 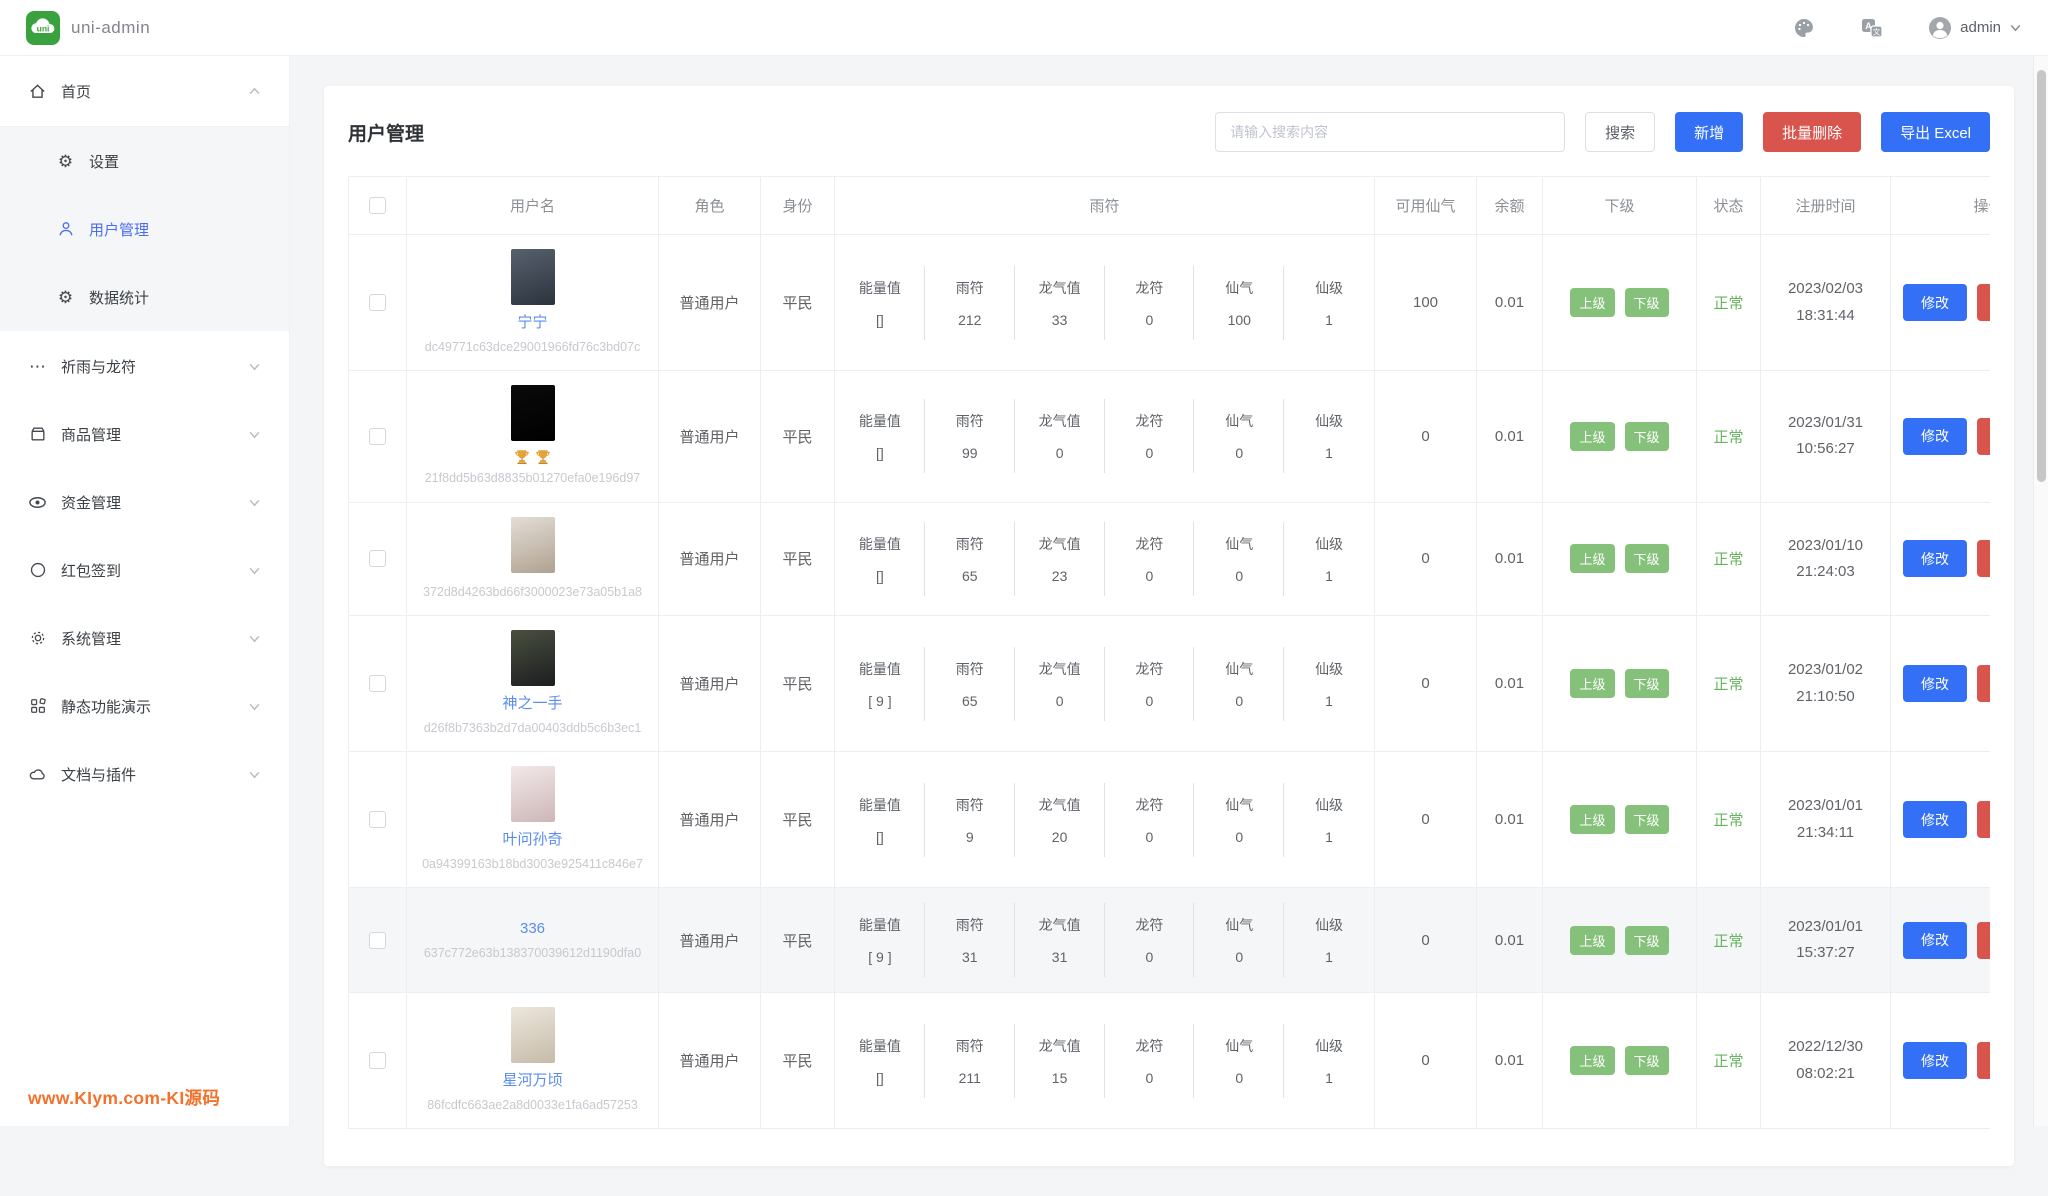 What do you see at coordinates (532, 1081) in the screenshot?
I see `username-link: 星河万顷` at bounding box center [532, 1081].